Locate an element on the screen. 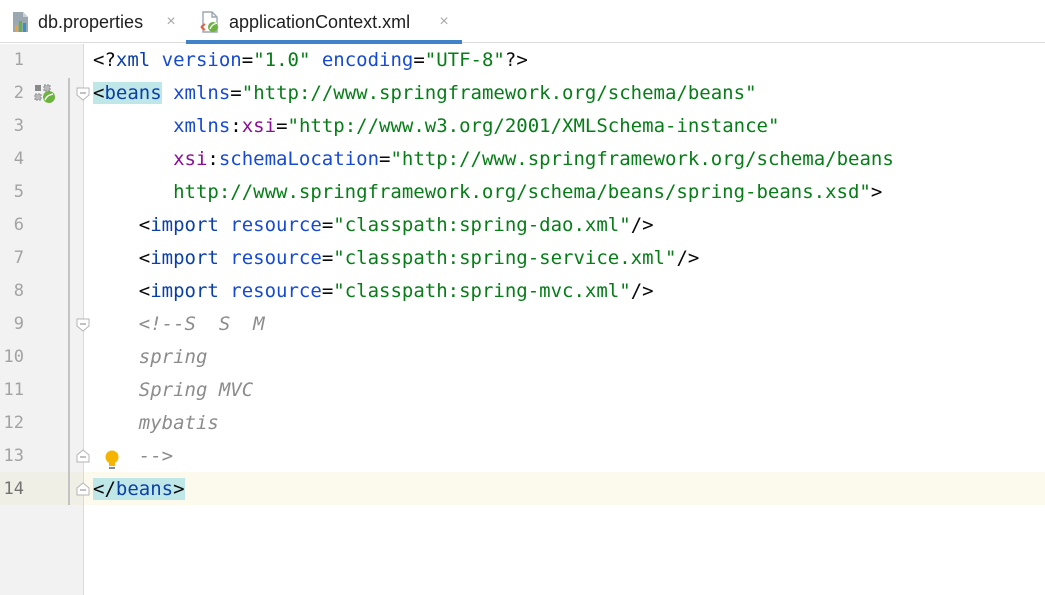 The image size is (1045, 595). tab-label: applicationContext.xml is located at coordinates (320, 22).